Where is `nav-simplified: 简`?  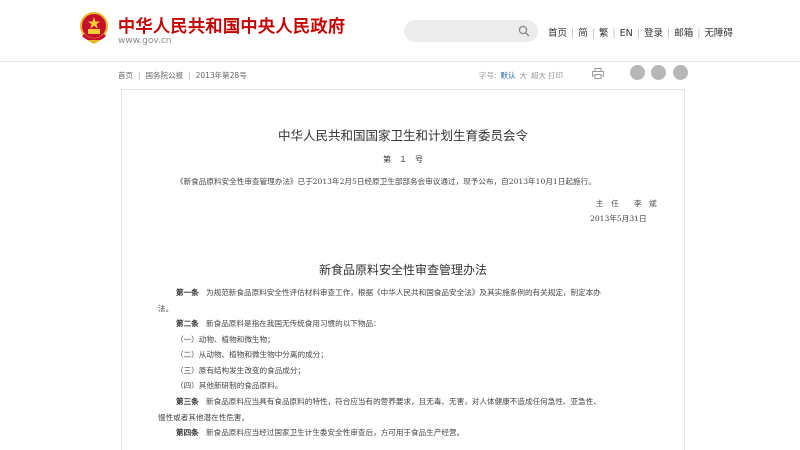
nav-simplified: 简 is located at coordinates (583, 33).